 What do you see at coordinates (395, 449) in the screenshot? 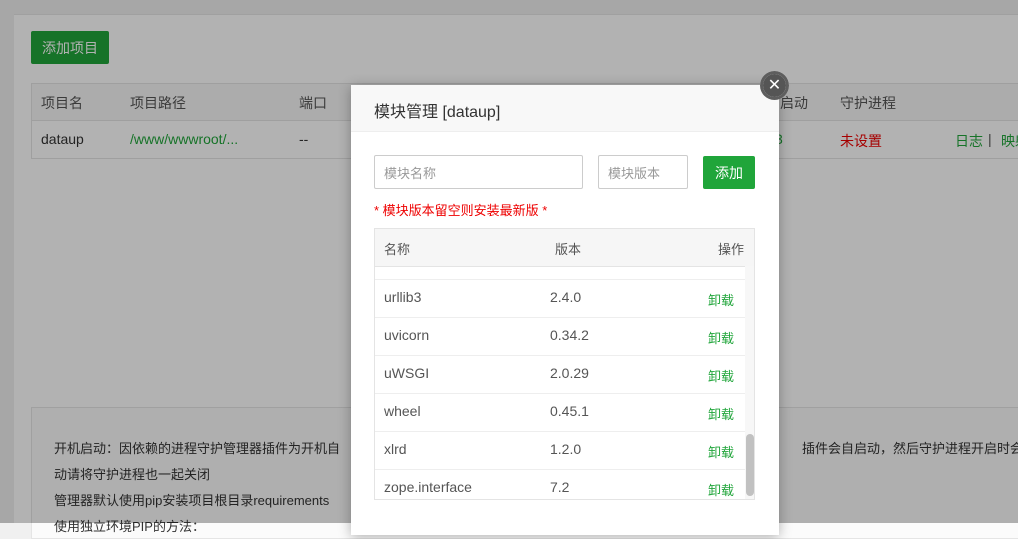
I see `module-name: xlrd` at bounding box center [395, 449].